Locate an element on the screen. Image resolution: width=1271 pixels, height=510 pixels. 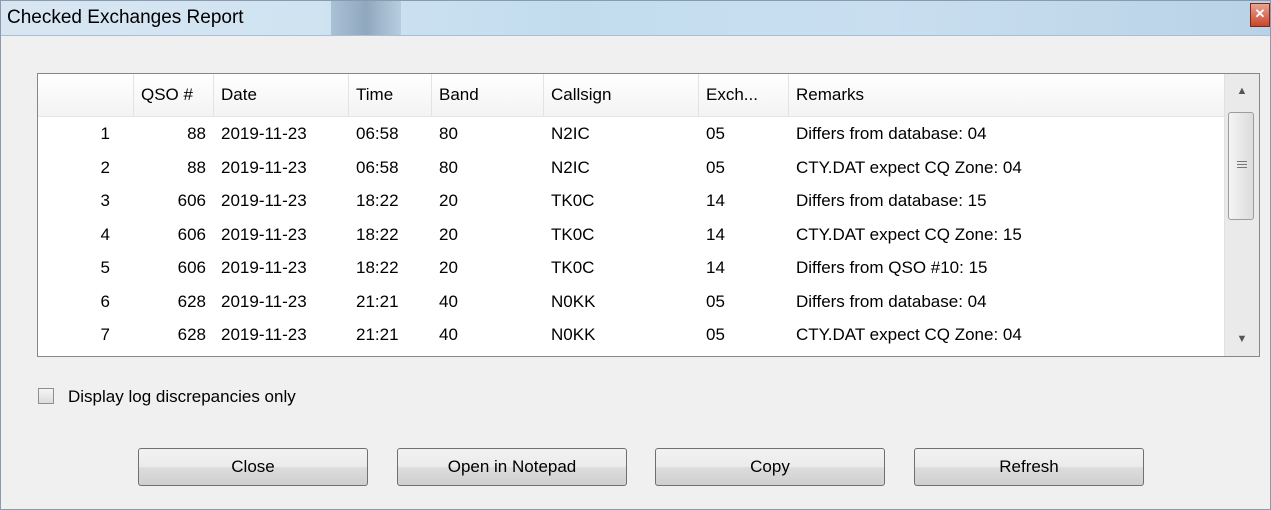
window-title: Checked Exchanges Report is located at coordinates (125, 17).